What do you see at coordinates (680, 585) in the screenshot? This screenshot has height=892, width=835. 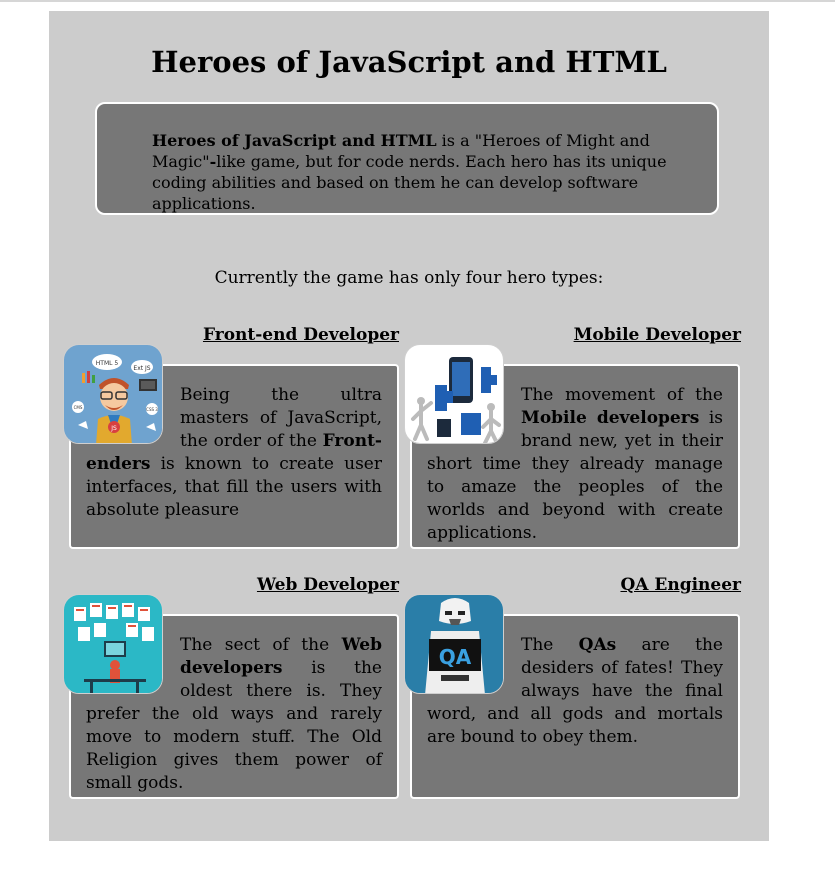 I see `hero-heading-qa: QA Engineer` at bounding box center [680, 585].